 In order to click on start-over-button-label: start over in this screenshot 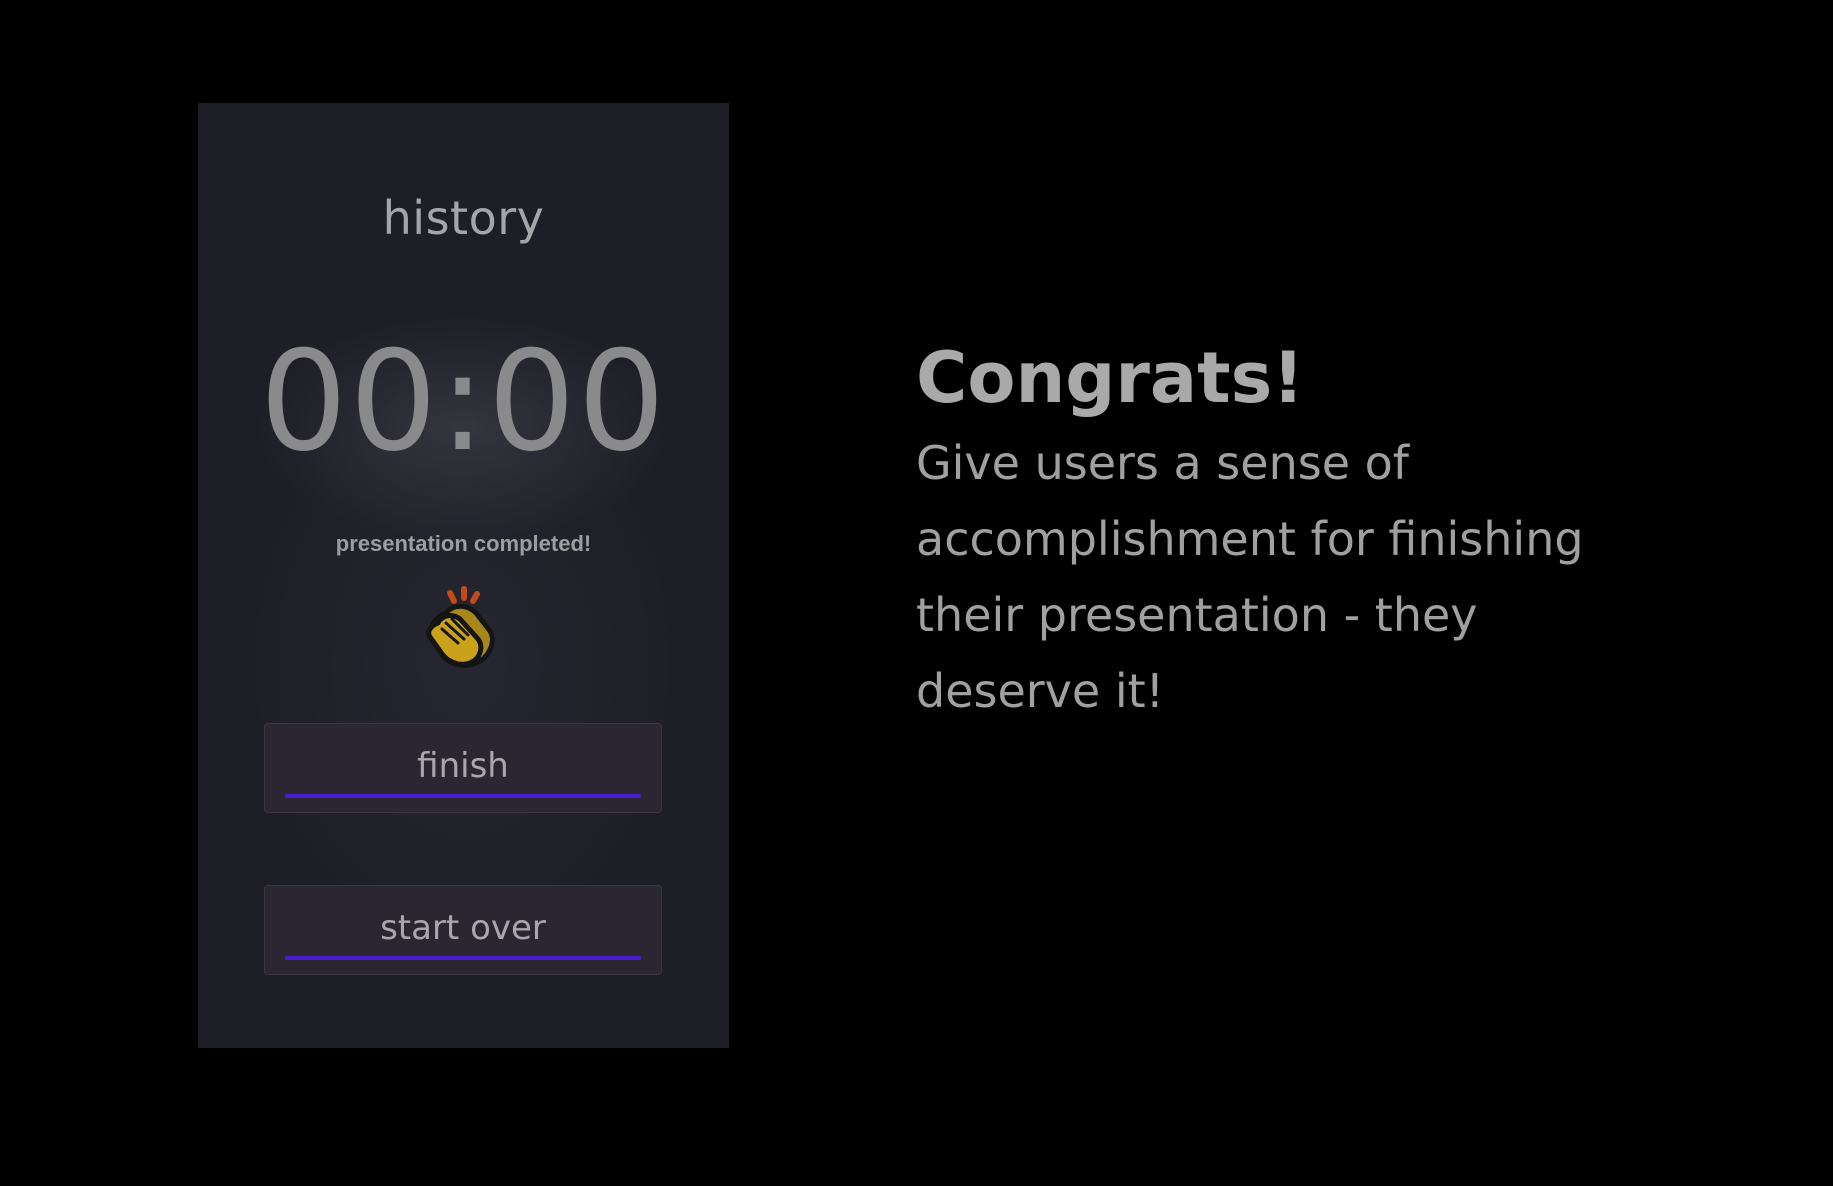, I will do `click(463, 928)`.